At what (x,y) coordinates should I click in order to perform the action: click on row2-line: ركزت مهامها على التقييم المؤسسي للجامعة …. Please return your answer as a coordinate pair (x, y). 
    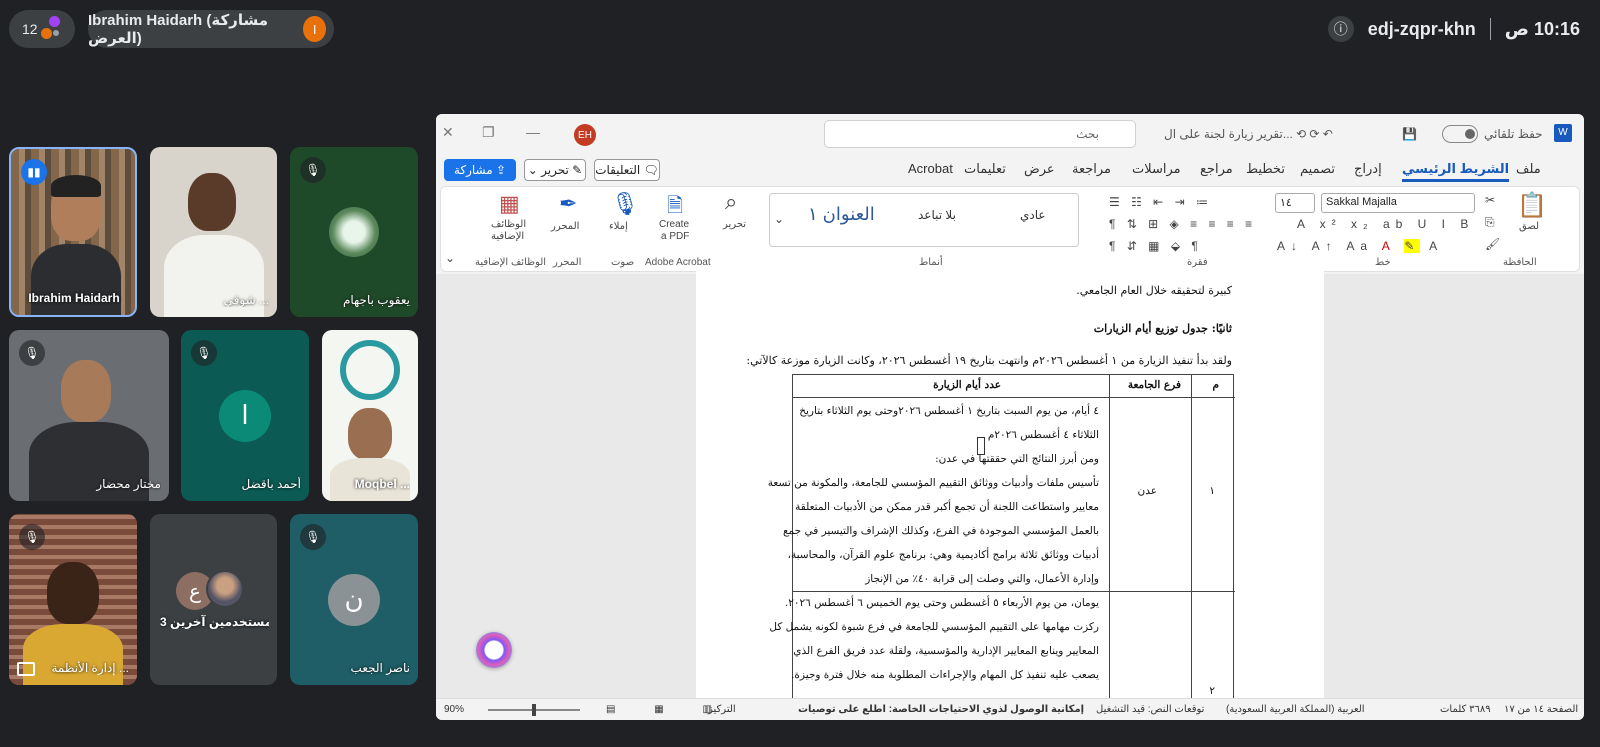
    Looking at the image, I should click on (934, 627).